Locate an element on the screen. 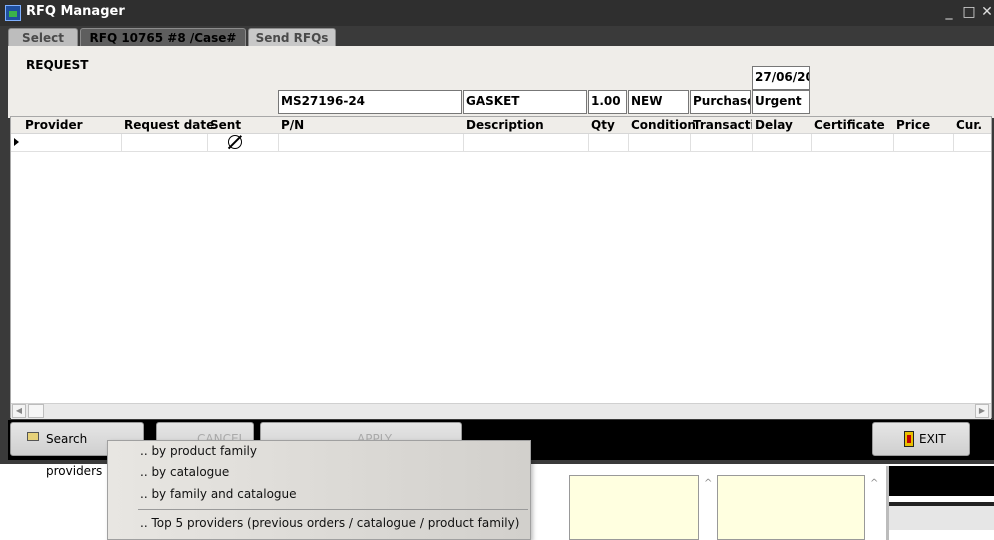  not-sent-icon is located at coordinates (235, 142).